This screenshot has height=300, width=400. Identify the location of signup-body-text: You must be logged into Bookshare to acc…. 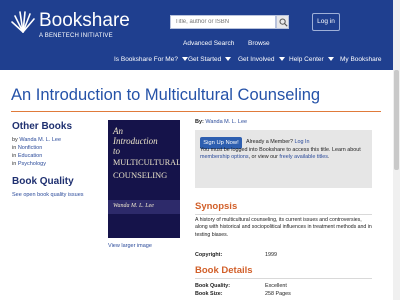
(280, 149).